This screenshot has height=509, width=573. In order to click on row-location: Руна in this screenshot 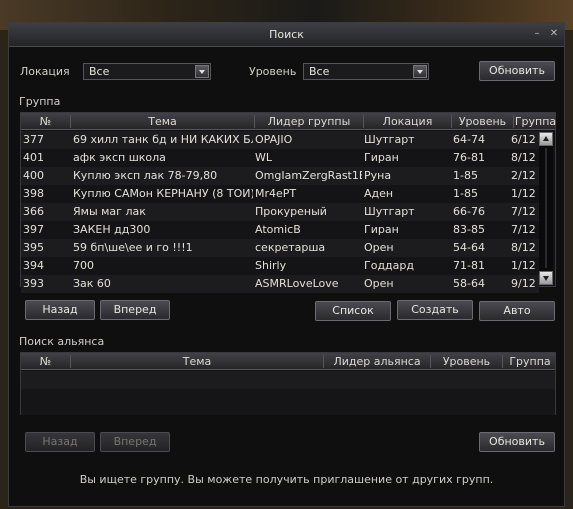, I will do `click(378, 175)`.